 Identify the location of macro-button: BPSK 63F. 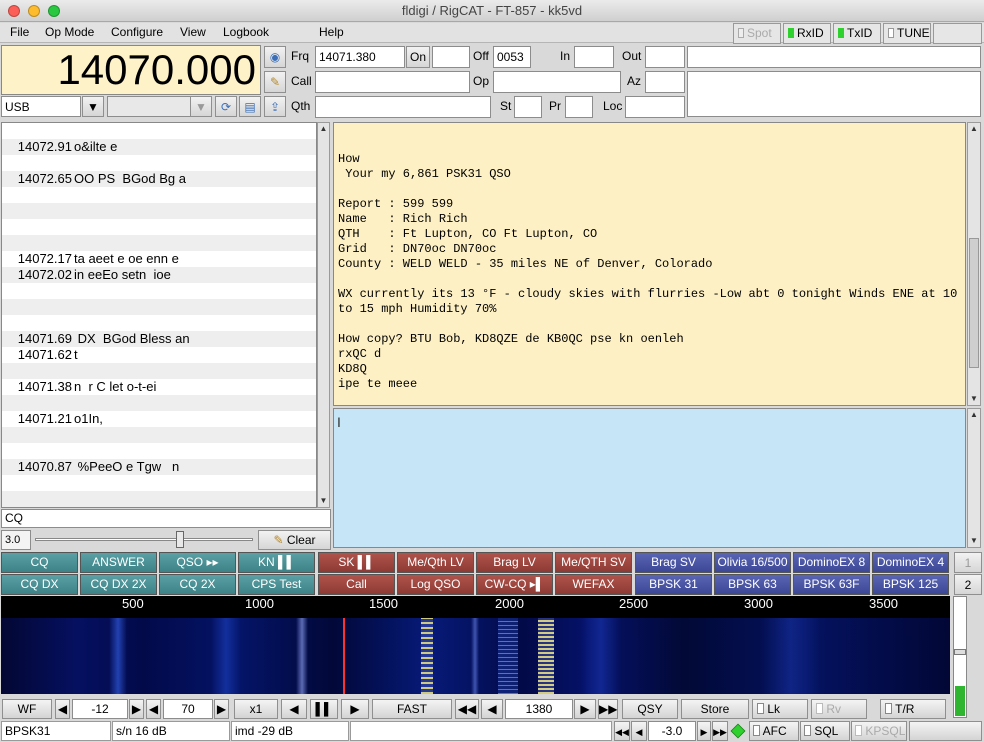
(831, 584).